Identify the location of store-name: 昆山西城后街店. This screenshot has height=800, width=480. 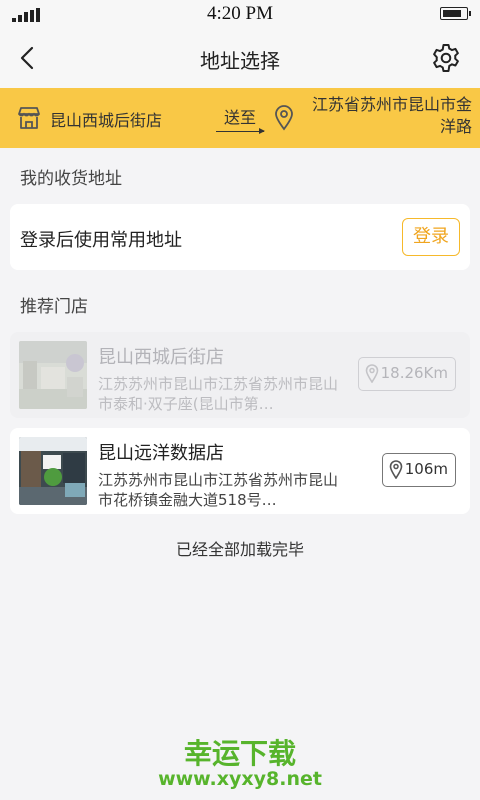
(161, 357).